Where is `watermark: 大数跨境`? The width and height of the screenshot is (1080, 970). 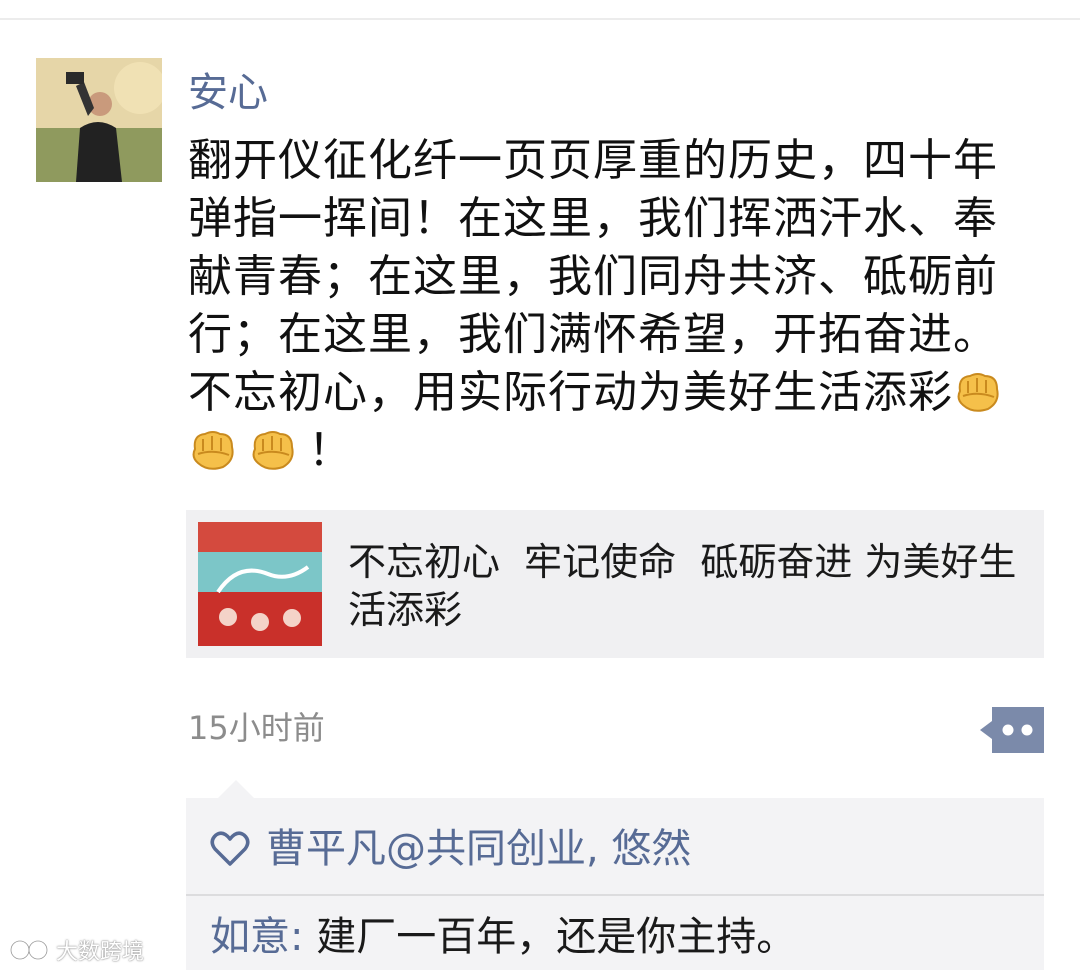
watermark: 大数跨境 is located at coordinates (76, 950).